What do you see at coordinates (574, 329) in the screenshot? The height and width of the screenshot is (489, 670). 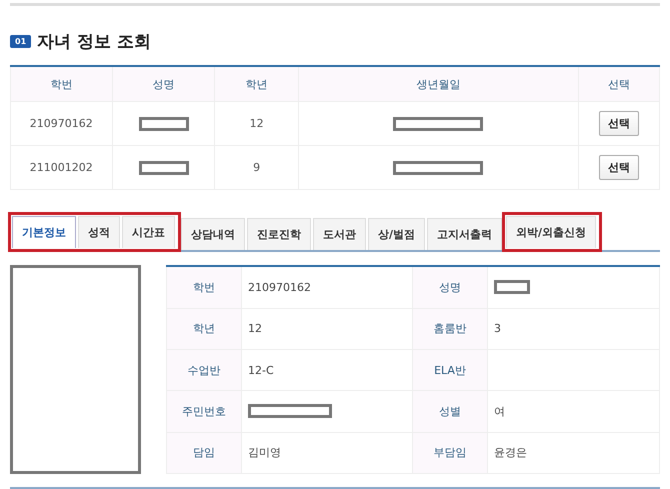 I see `field-value: 3` at bounding box center [574, 329].